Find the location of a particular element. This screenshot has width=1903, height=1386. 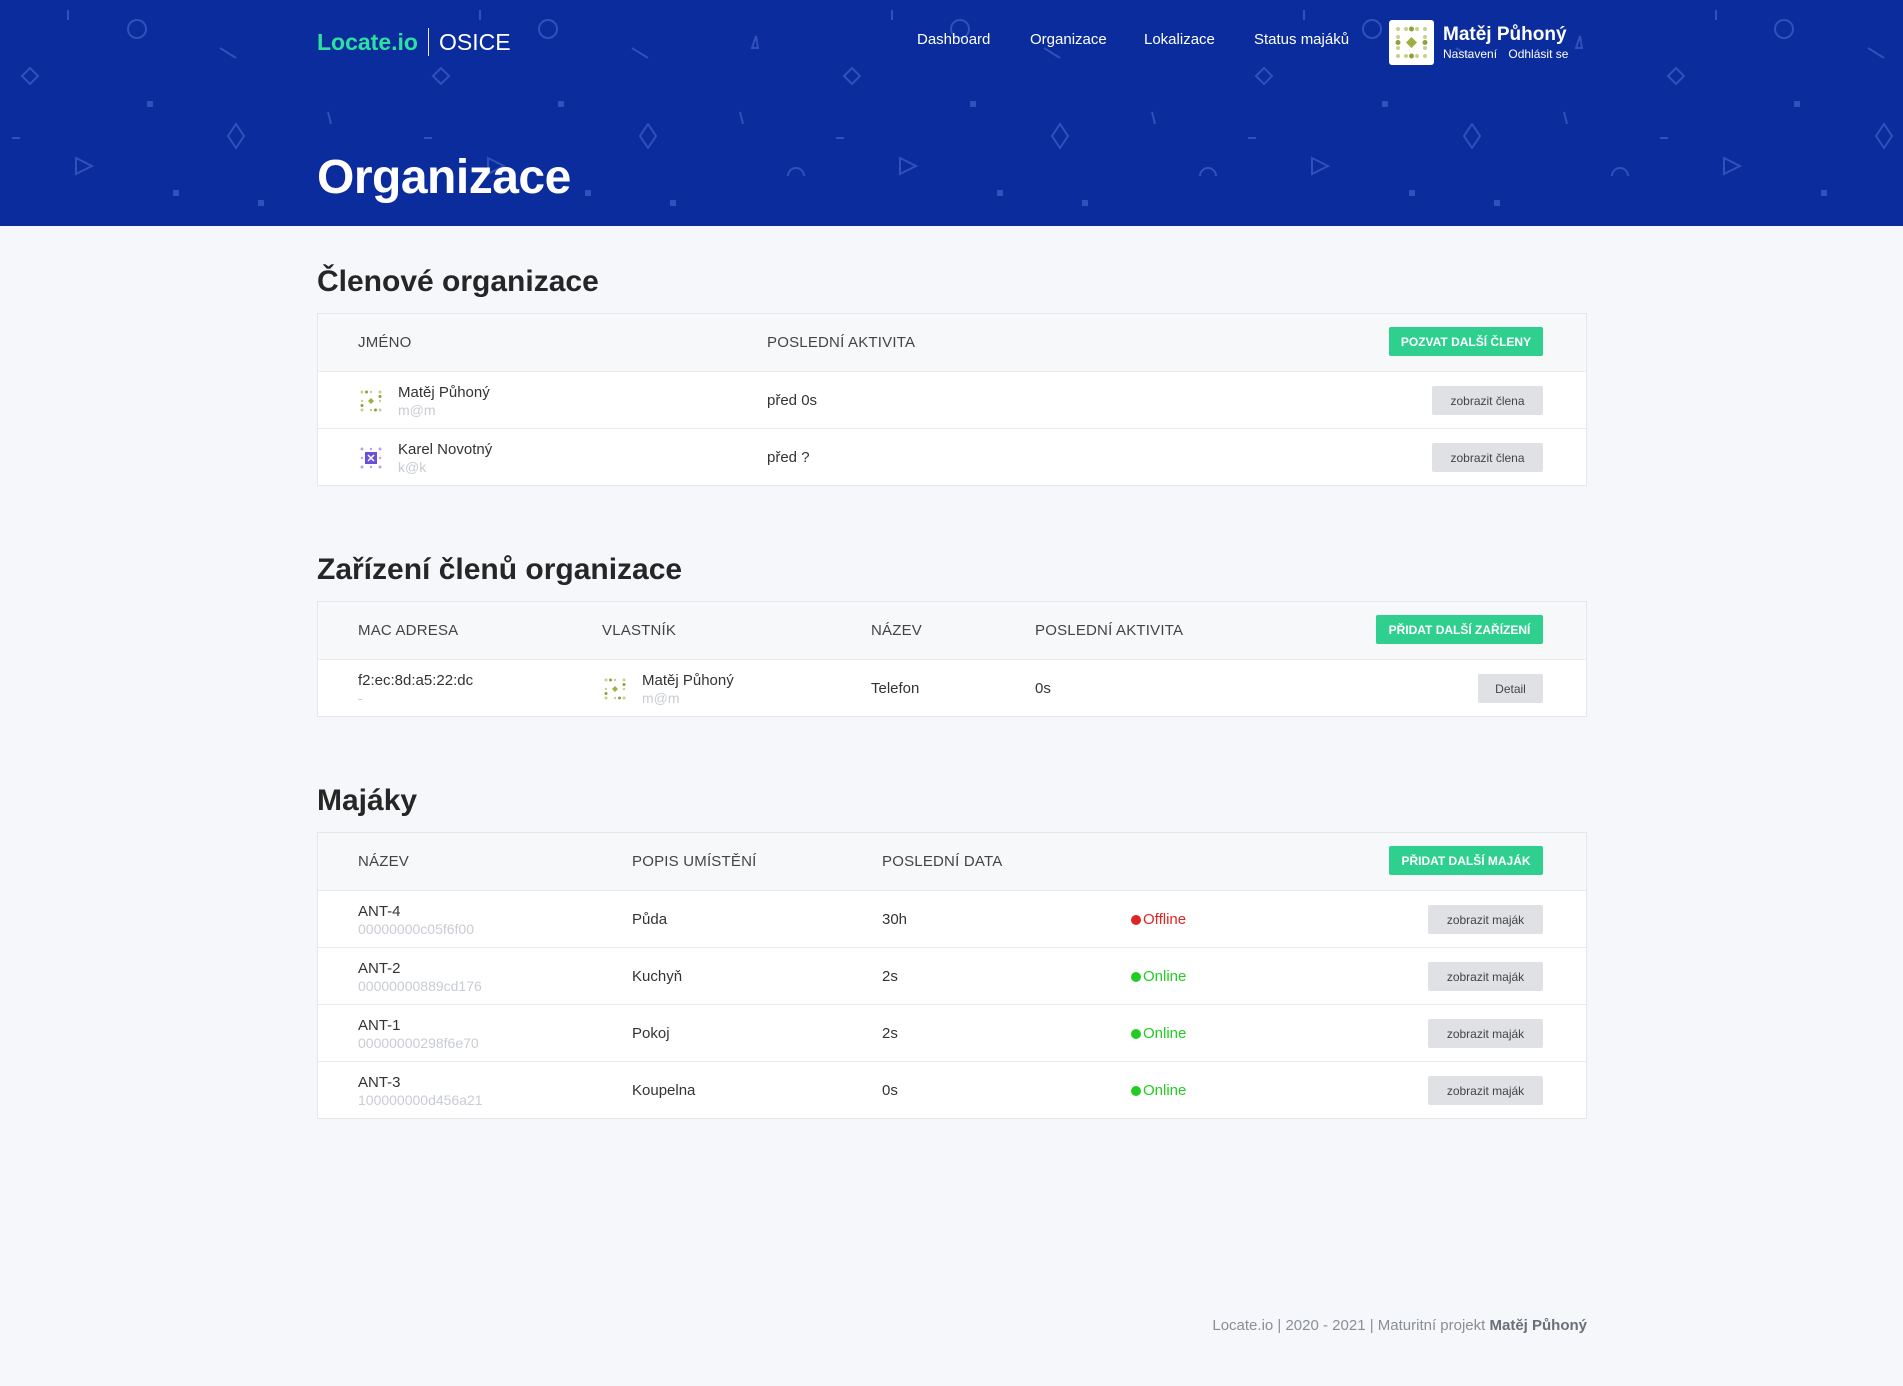

member-email: k@k is located at coordinates (412, 466).